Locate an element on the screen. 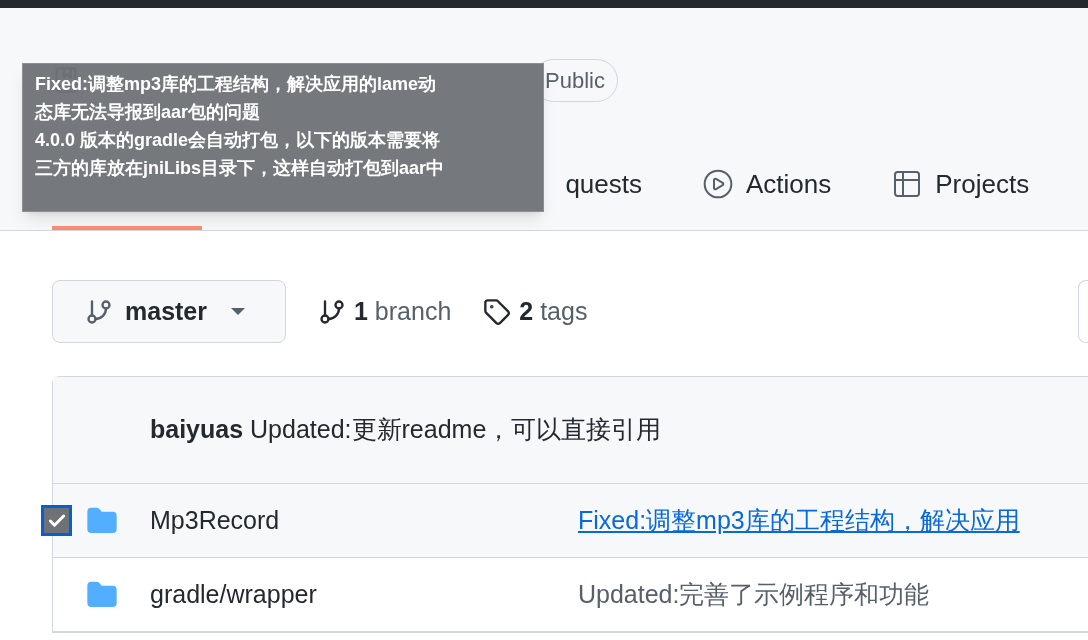 The height and width of the screenshot is (640, 1088). commit-message: Updated:完善了示例程序和功能 is located at coordinates (754, 594).